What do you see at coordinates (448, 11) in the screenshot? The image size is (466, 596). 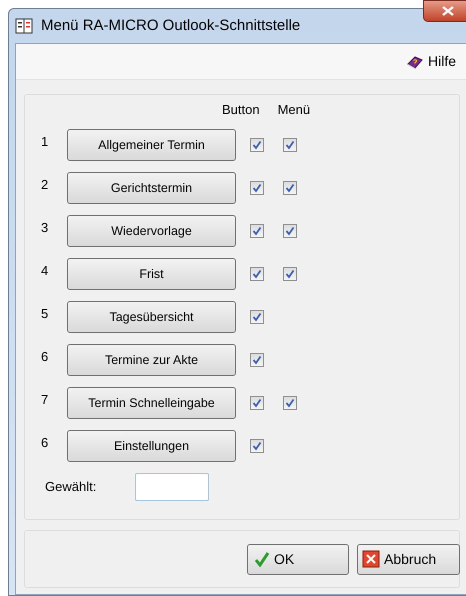 I see `close-icon` at bounding box center [448, 11].